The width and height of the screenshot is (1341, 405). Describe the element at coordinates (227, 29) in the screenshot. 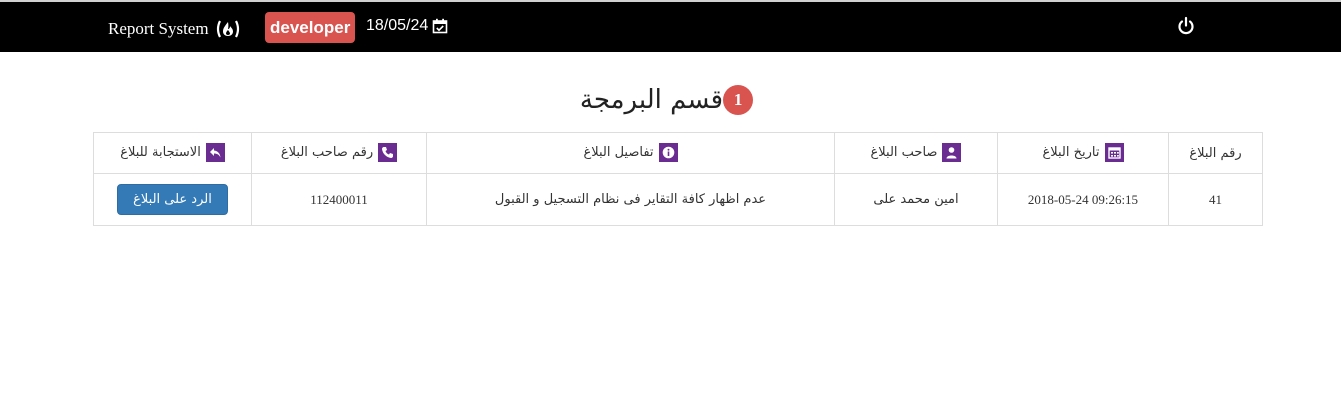

I see `fire-logo-icon` at that location.